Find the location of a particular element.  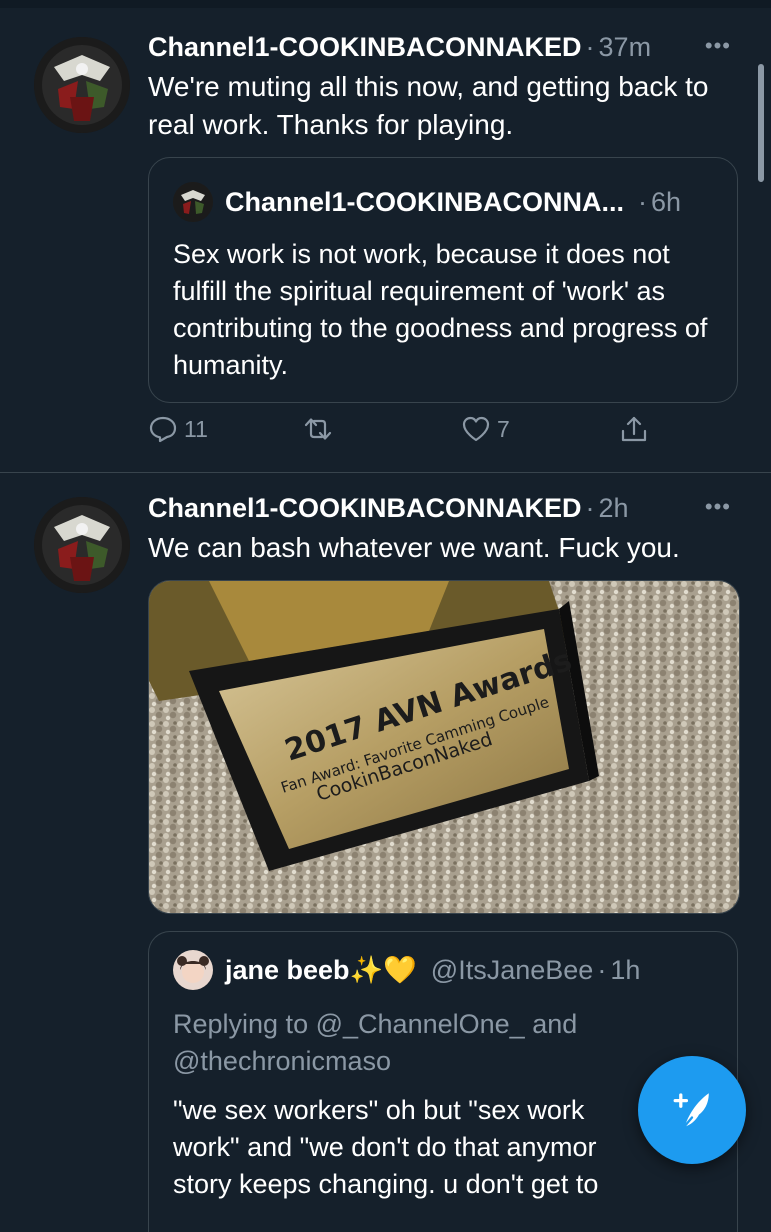

quote-text-line: story keeps changing. u don't get to is located at coordinates (386, 1184).